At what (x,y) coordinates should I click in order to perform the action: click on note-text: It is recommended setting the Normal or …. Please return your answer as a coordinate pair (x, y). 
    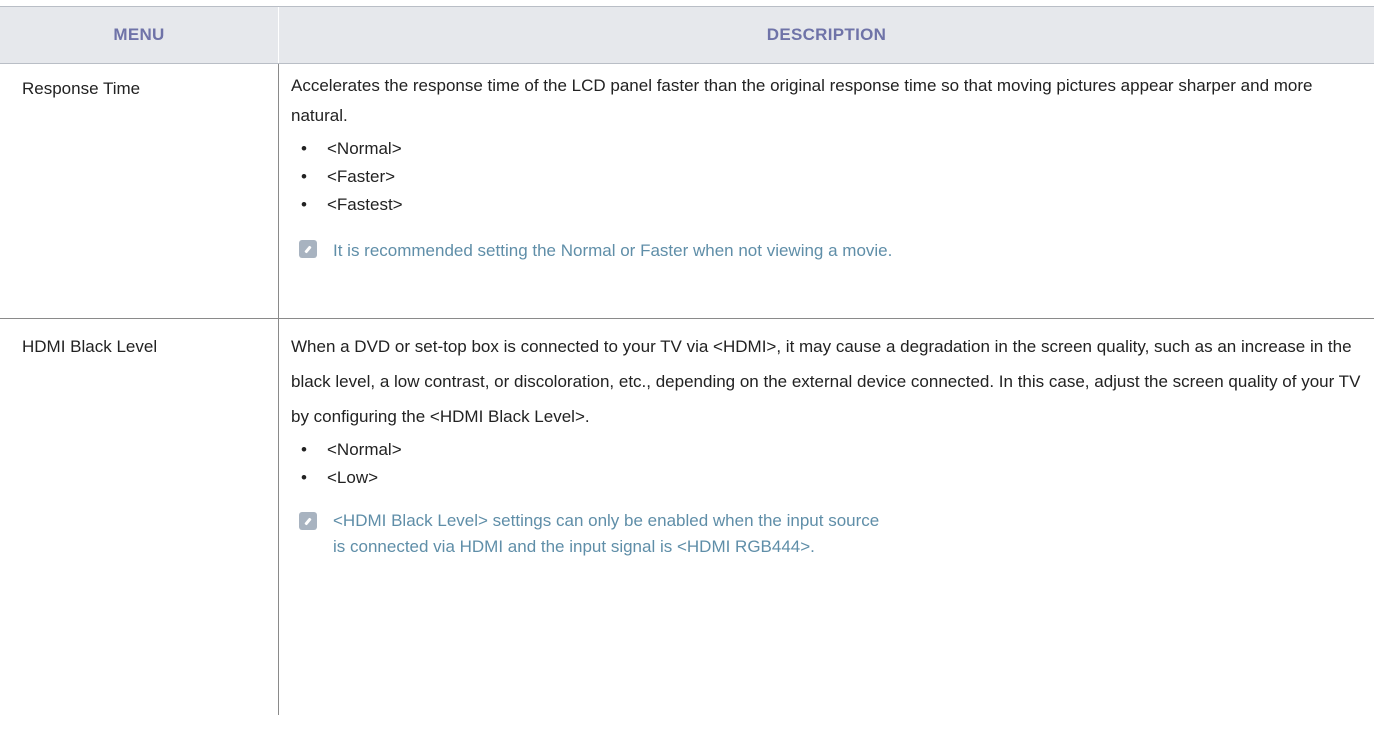
    Looking at the image, I should click on (613, 250).